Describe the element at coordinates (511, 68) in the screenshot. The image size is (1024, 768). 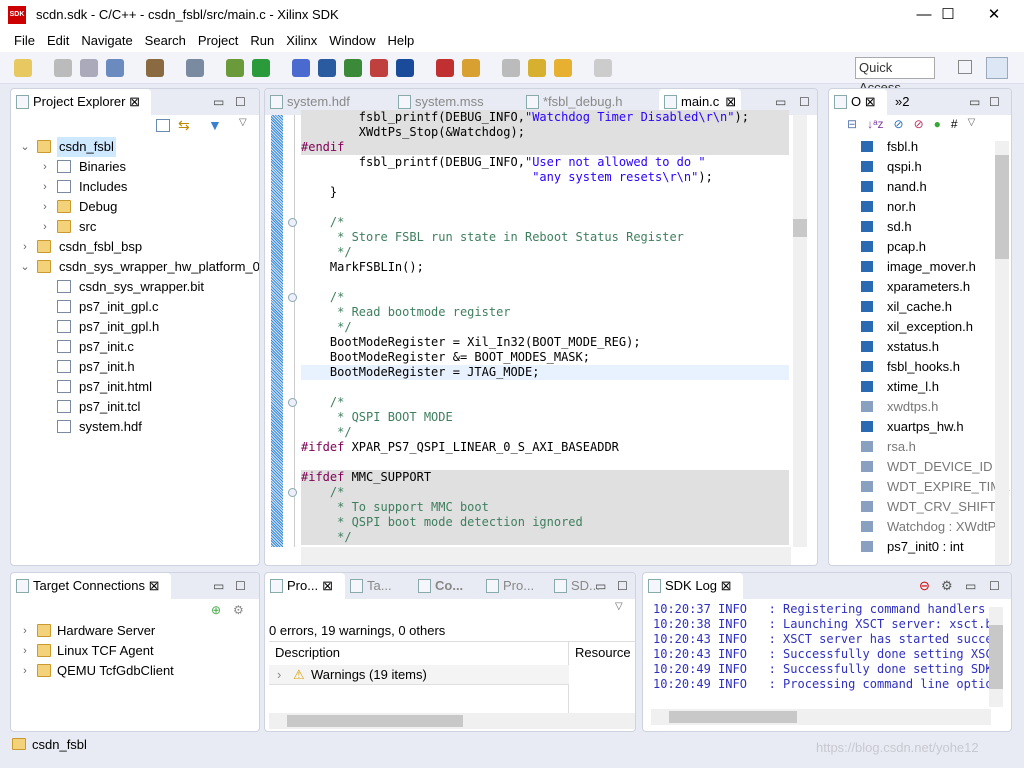
I see `pen-icon` at that location.